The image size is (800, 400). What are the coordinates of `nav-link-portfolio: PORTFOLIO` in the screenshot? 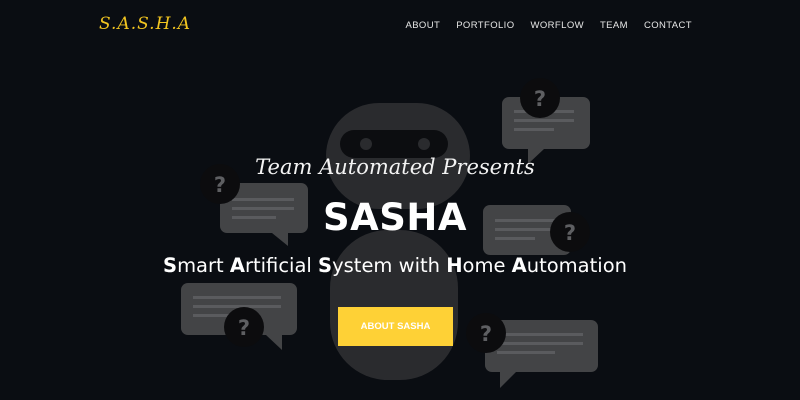 It's located at (485, 25).